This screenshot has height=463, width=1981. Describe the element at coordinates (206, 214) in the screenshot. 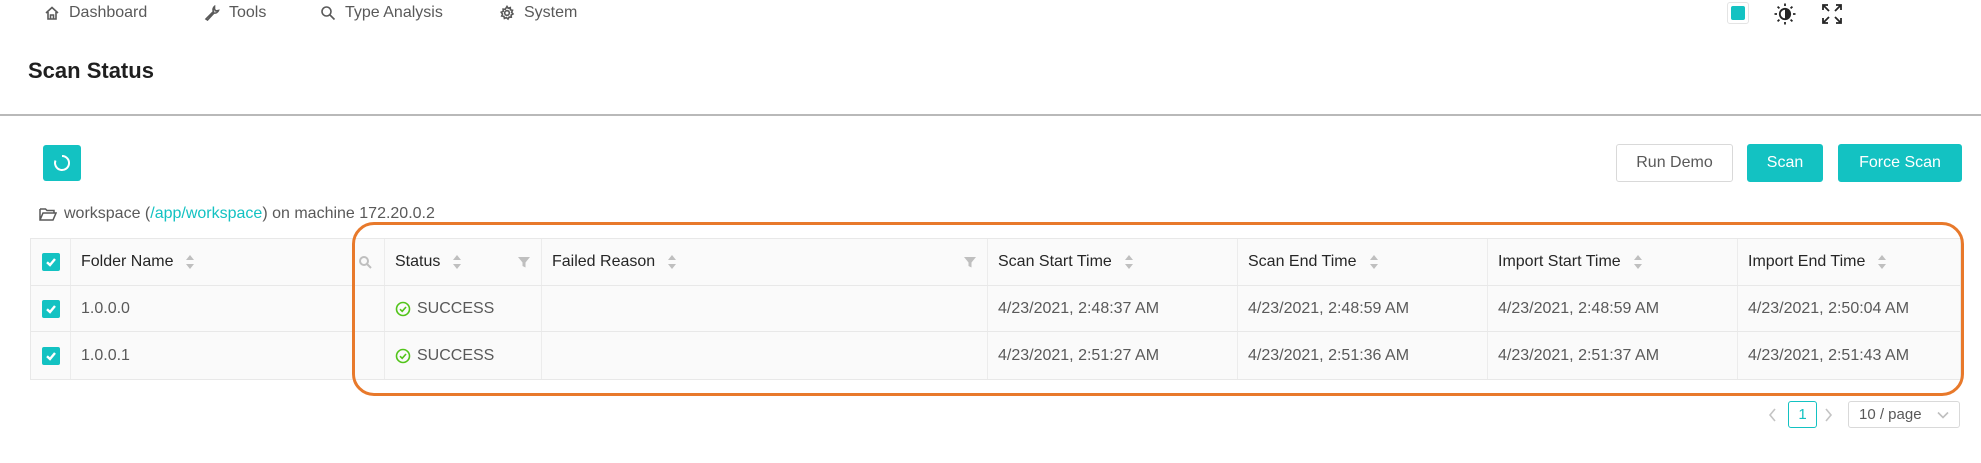

I see `workspace-path-link: /app/workspace` at that location.